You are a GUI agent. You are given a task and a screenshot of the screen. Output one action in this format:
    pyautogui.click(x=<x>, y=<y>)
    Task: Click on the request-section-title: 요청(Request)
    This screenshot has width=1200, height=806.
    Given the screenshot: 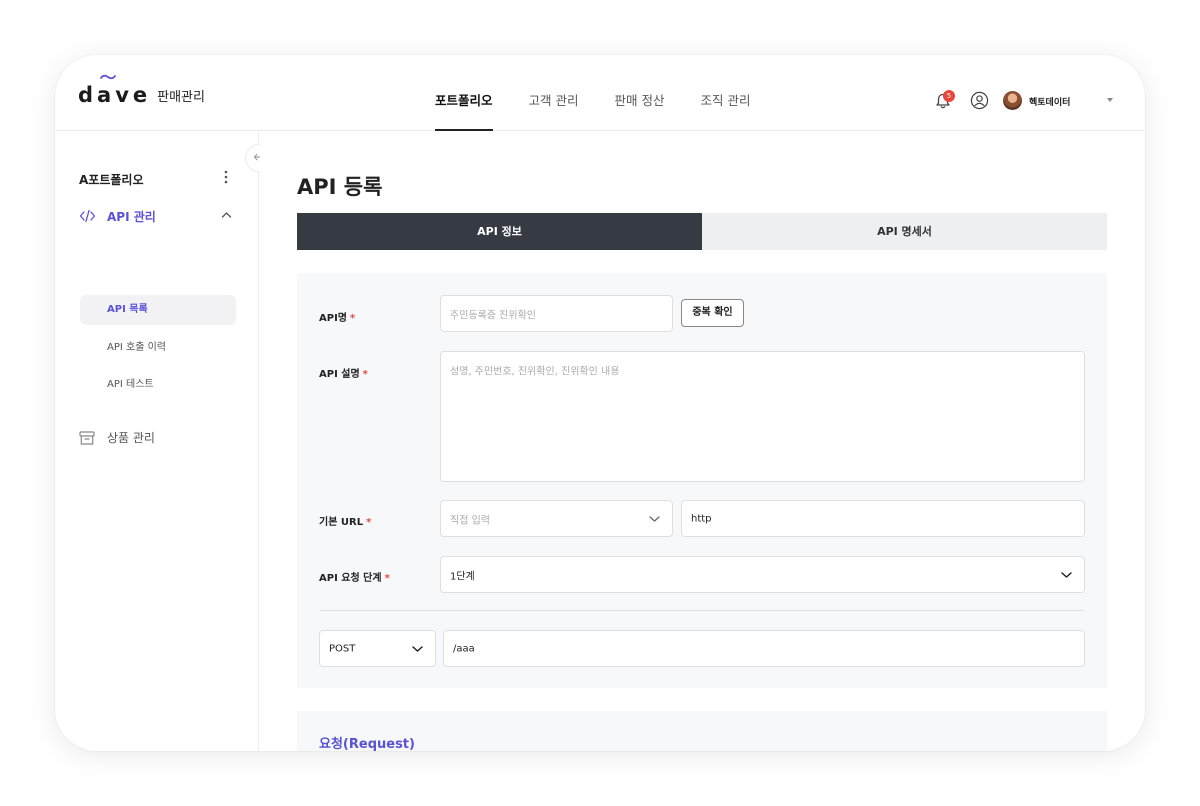 What is the action you would take?
    pyautogui.click(x=367, y=744)
    